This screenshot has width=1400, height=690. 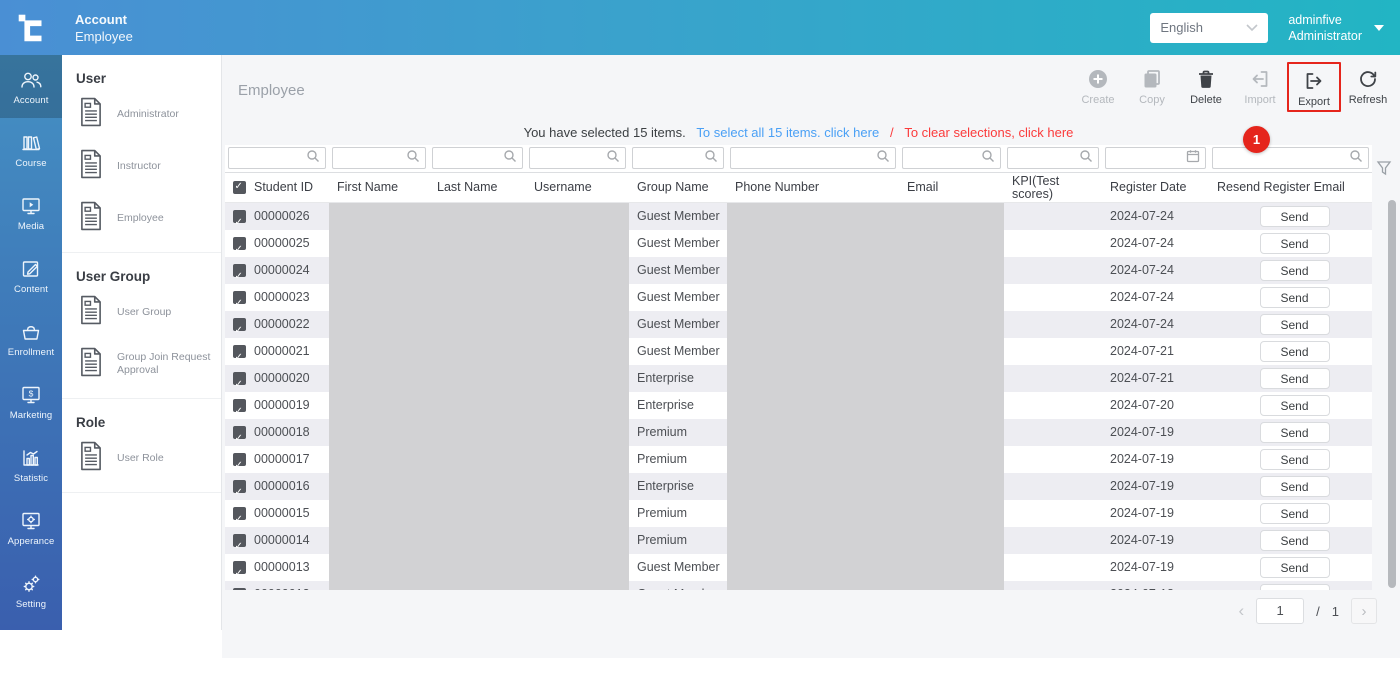 What do you see at coordinates (1290, 158) in the screenshot?
I see `filter-input-resend-register-email` at bounding box center [1290, 158].